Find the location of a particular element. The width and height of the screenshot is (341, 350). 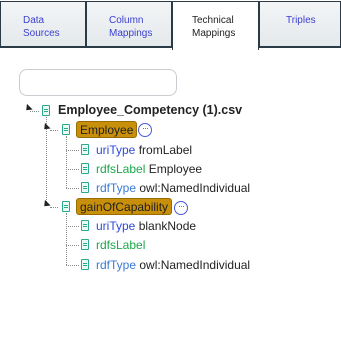

property-row: rdfsLabel Employee is located at coordinates (149, 169).